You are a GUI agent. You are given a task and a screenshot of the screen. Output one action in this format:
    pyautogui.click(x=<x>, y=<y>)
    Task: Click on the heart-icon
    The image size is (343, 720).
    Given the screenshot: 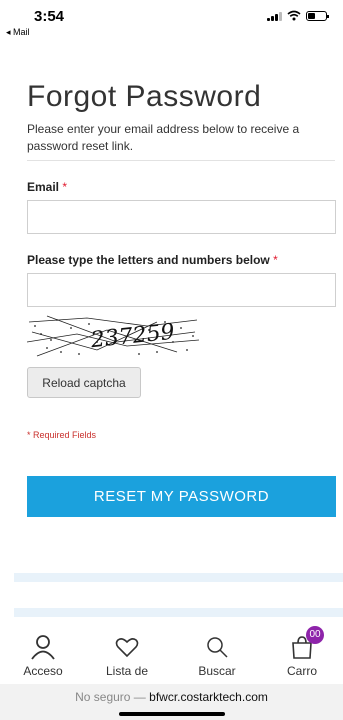 What is the action you would take?
    pyautogui.click(x=127, y=648)
    